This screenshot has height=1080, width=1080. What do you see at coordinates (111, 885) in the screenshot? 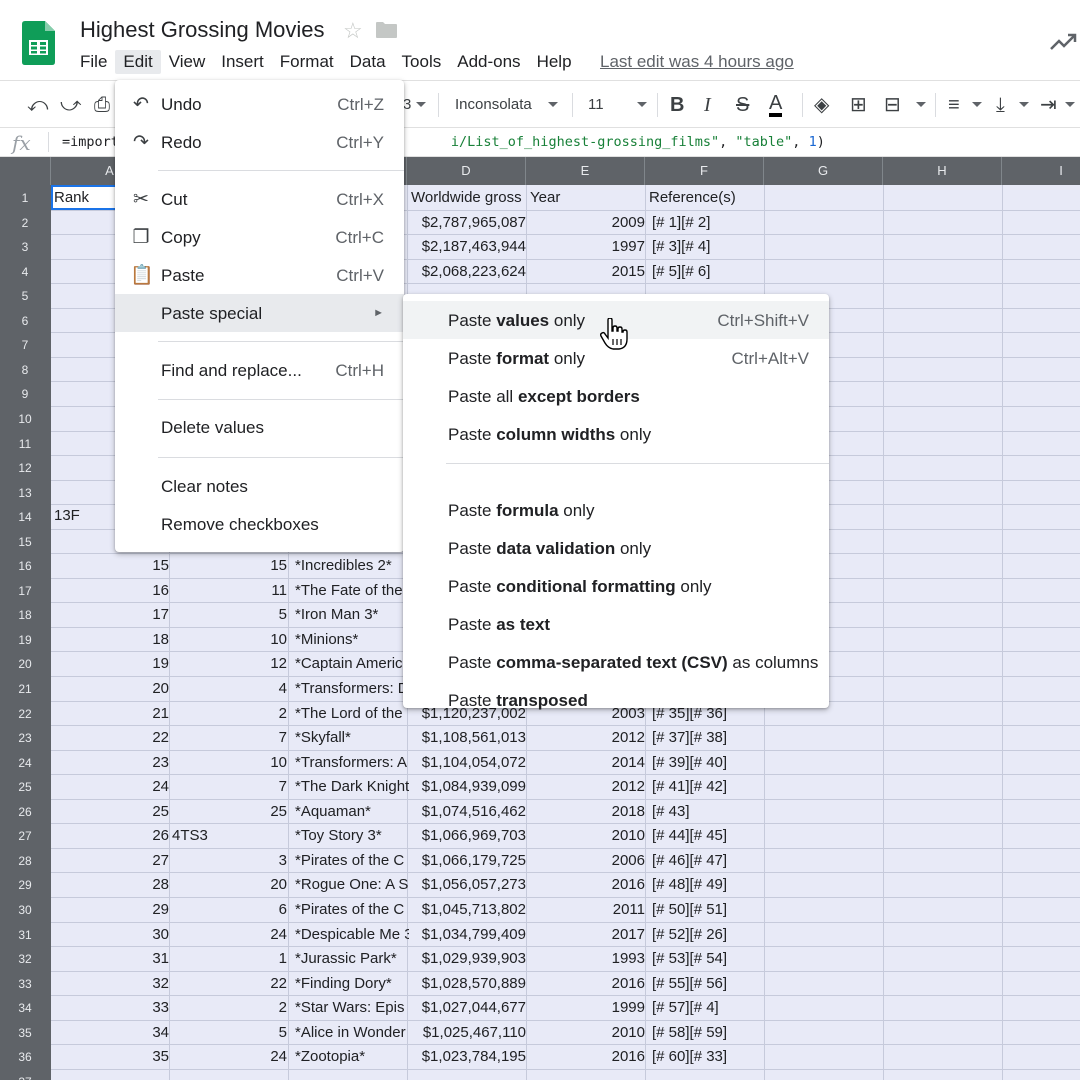
I see `cell-a29: 28` at bounding box center [111, 885].